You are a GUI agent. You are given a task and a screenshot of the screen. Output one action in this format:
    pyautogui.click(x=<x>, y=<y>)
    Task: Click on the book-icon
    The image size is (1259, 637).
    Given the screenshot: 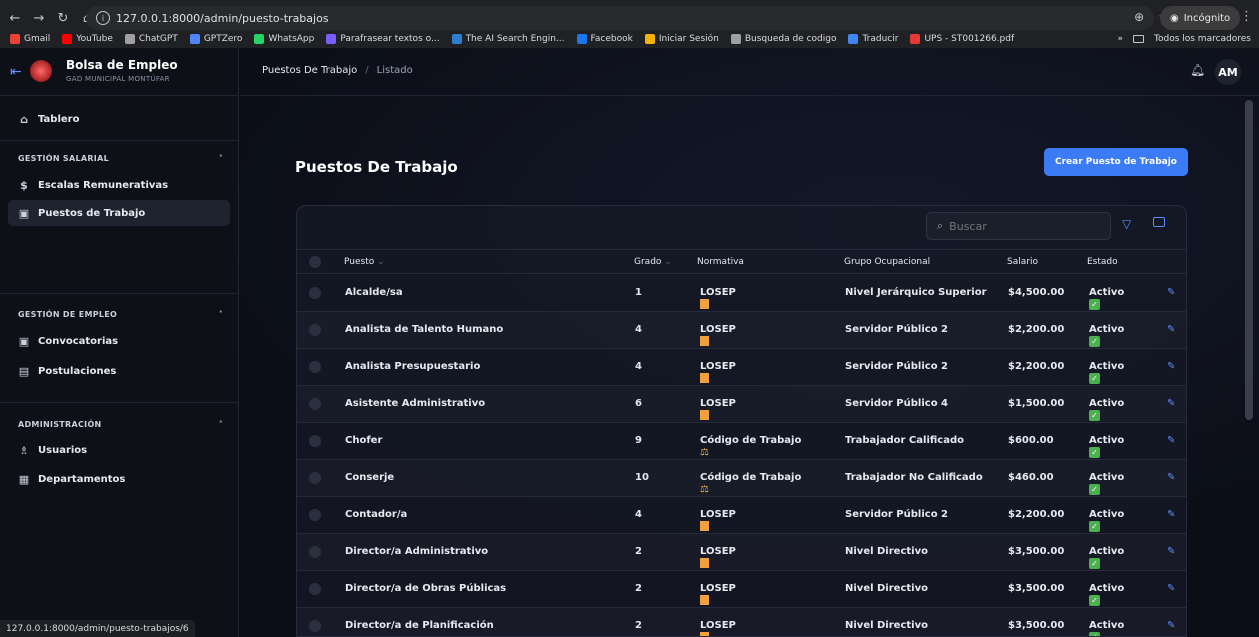 What is the action you would take?
    pyautogui.click(x=704, y=378)
    